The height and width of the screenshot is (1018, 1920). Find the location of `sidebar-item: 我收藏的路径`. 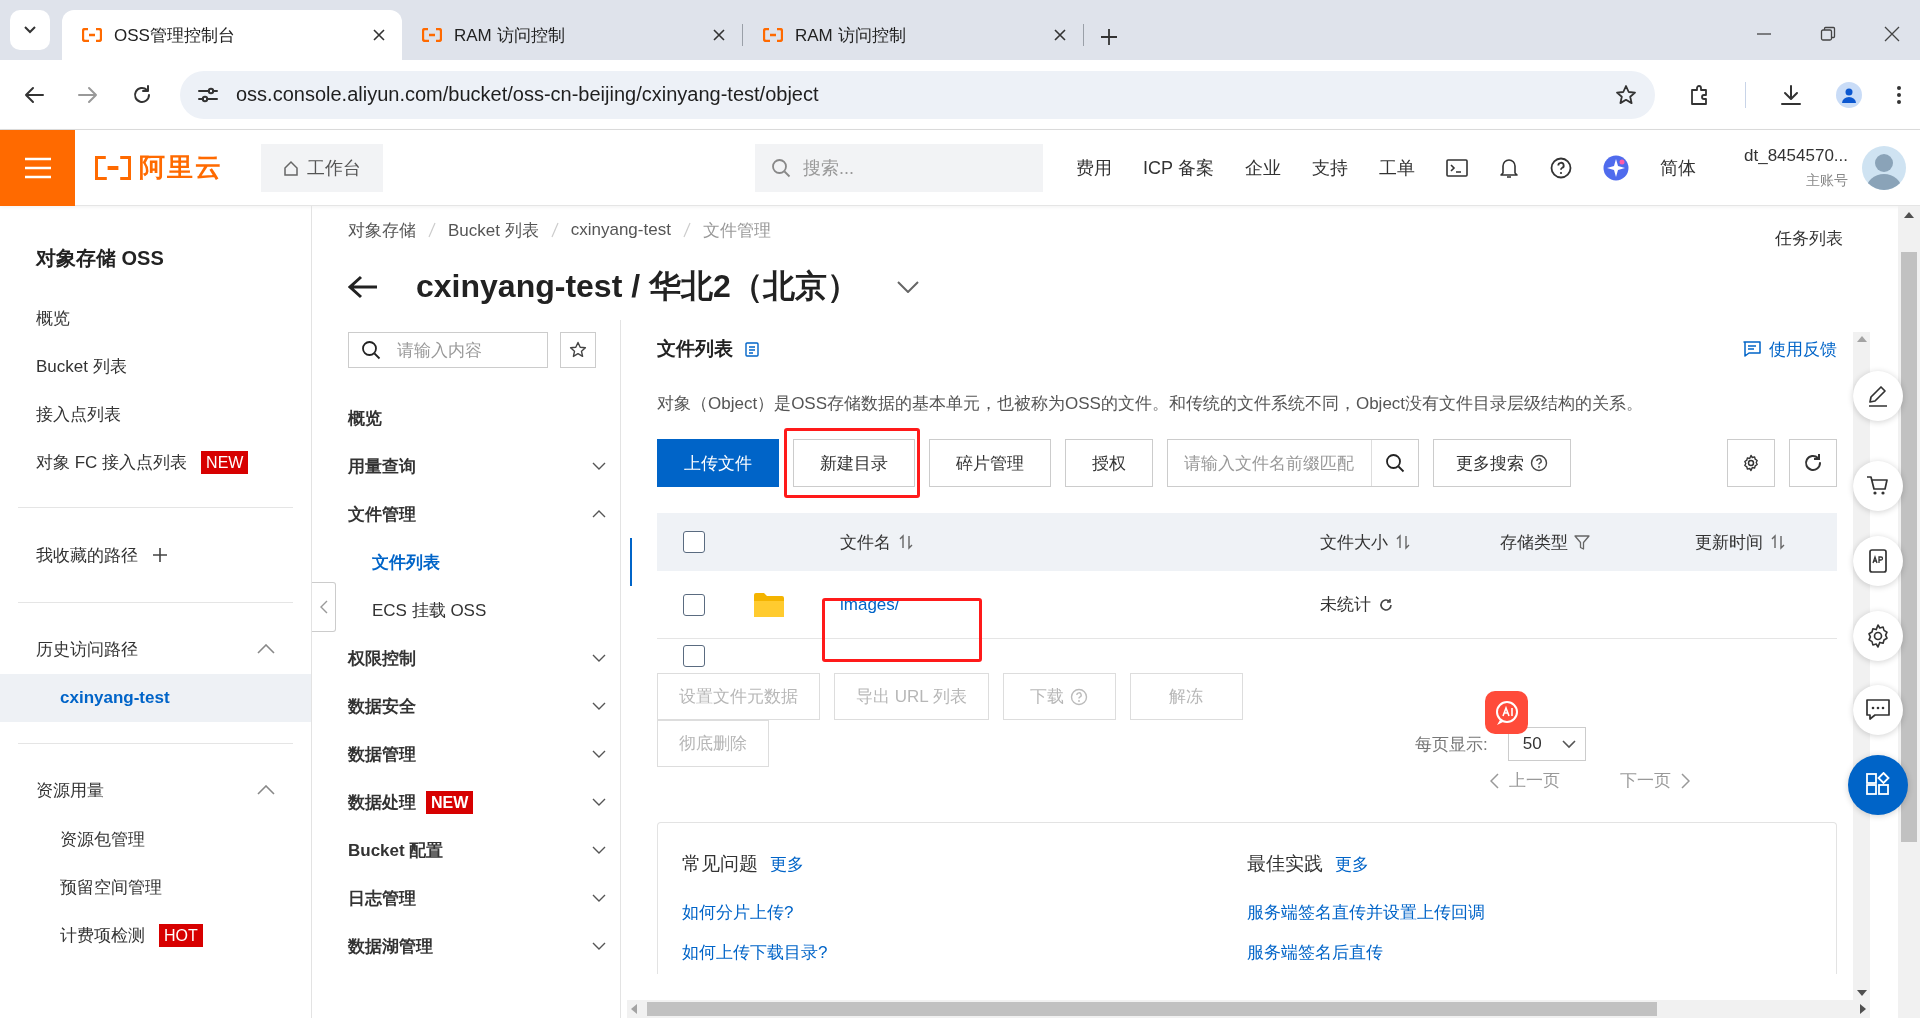

sidebar-item: 我收藏的路径 is located at coordinates (87, 555).